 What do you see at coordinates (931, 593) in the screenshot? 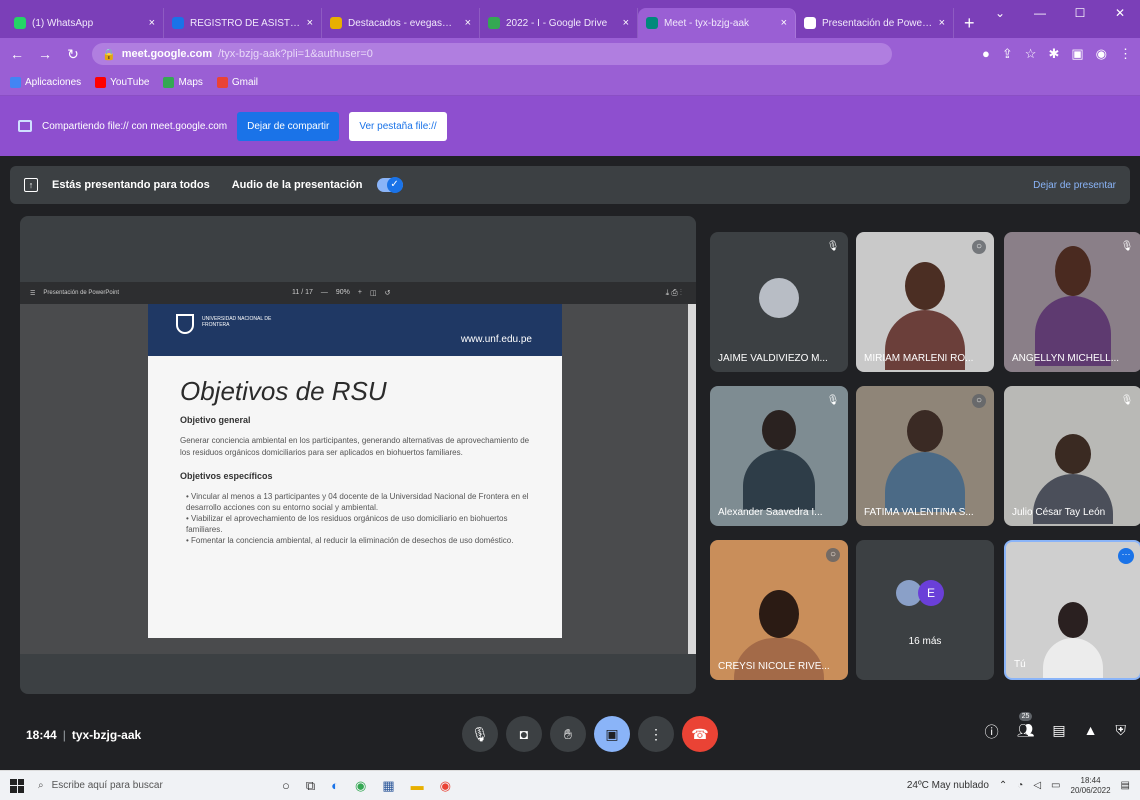
I see `avatar-initial: E` at bounding box center [931, 593].